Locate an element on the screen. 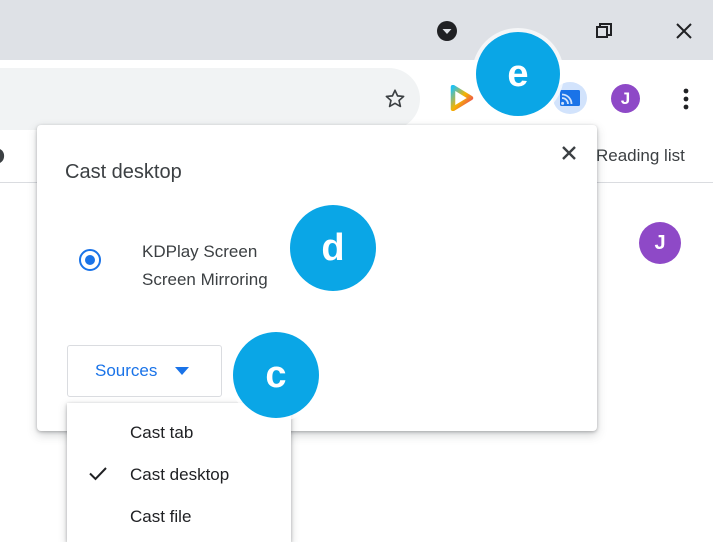 This screenshot has width=713, height=542. callout-badge-c: c is located at coordinates (276, 375).